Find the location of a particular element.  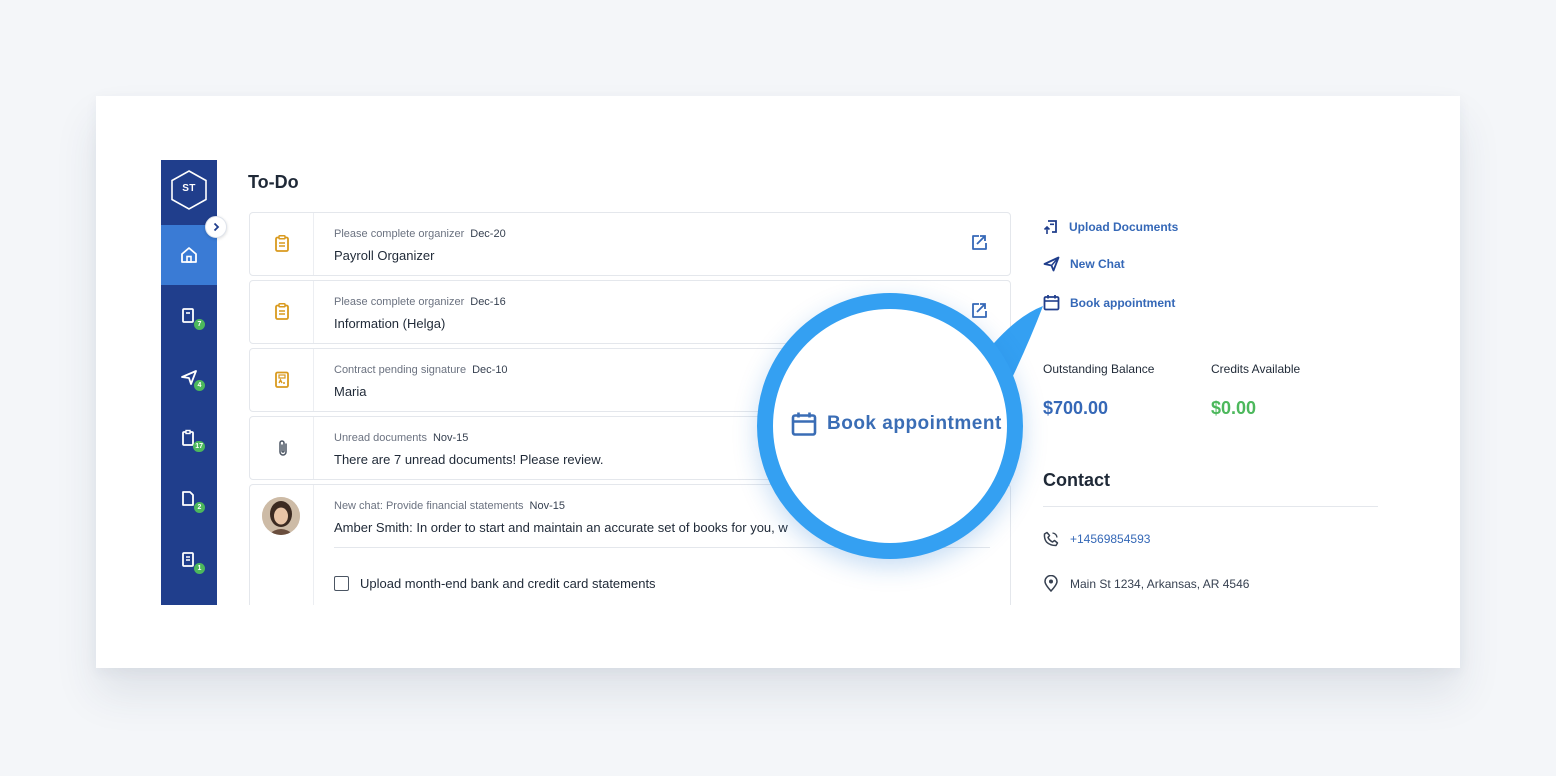

magnified-book-appointment-label: Book appointment is located at coordinates (914, 423).